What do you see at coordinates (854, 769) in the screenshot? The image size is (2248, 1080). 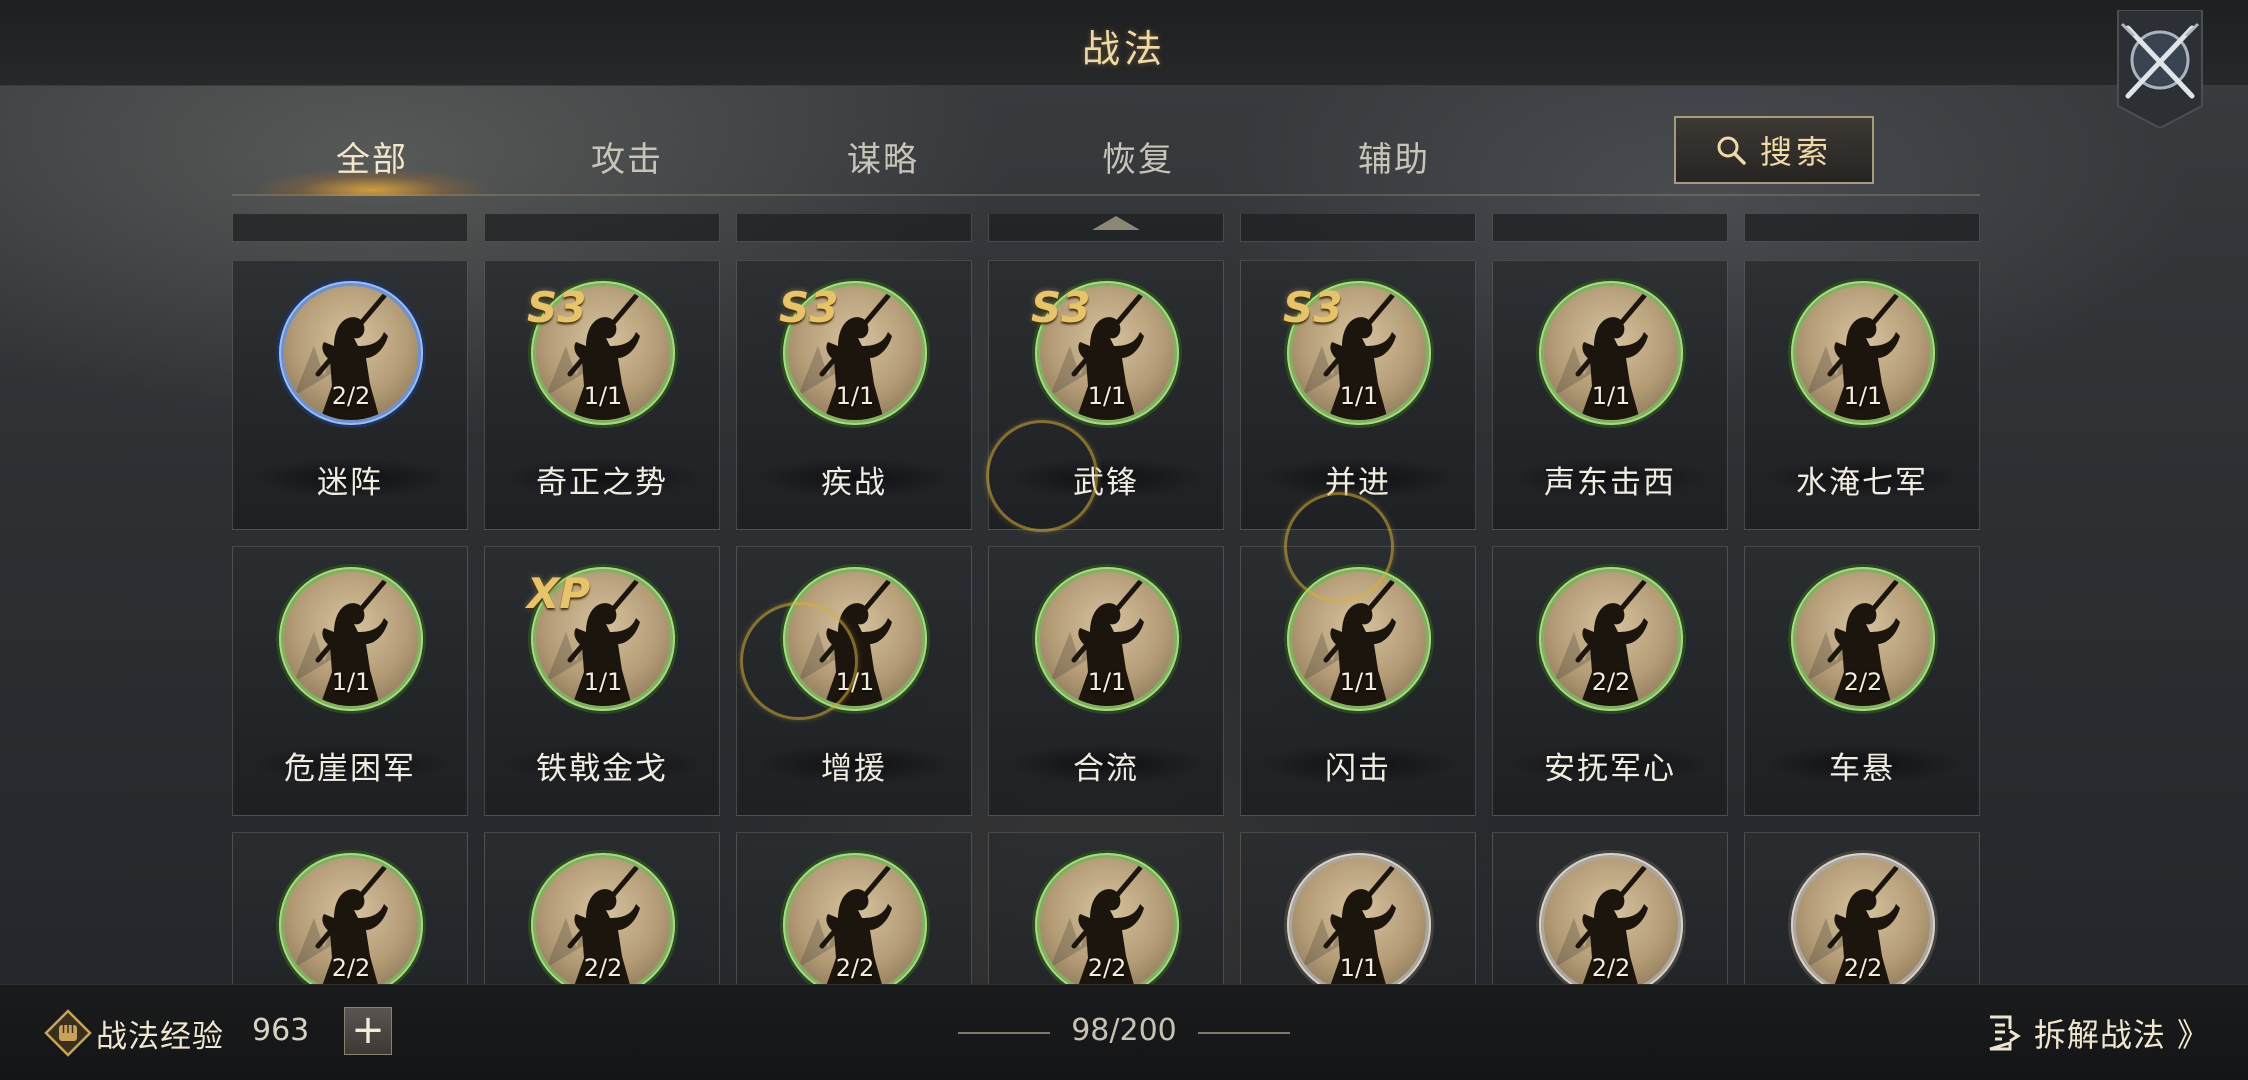 I see `skill-name: 增援` at bounding box center [854, 769].